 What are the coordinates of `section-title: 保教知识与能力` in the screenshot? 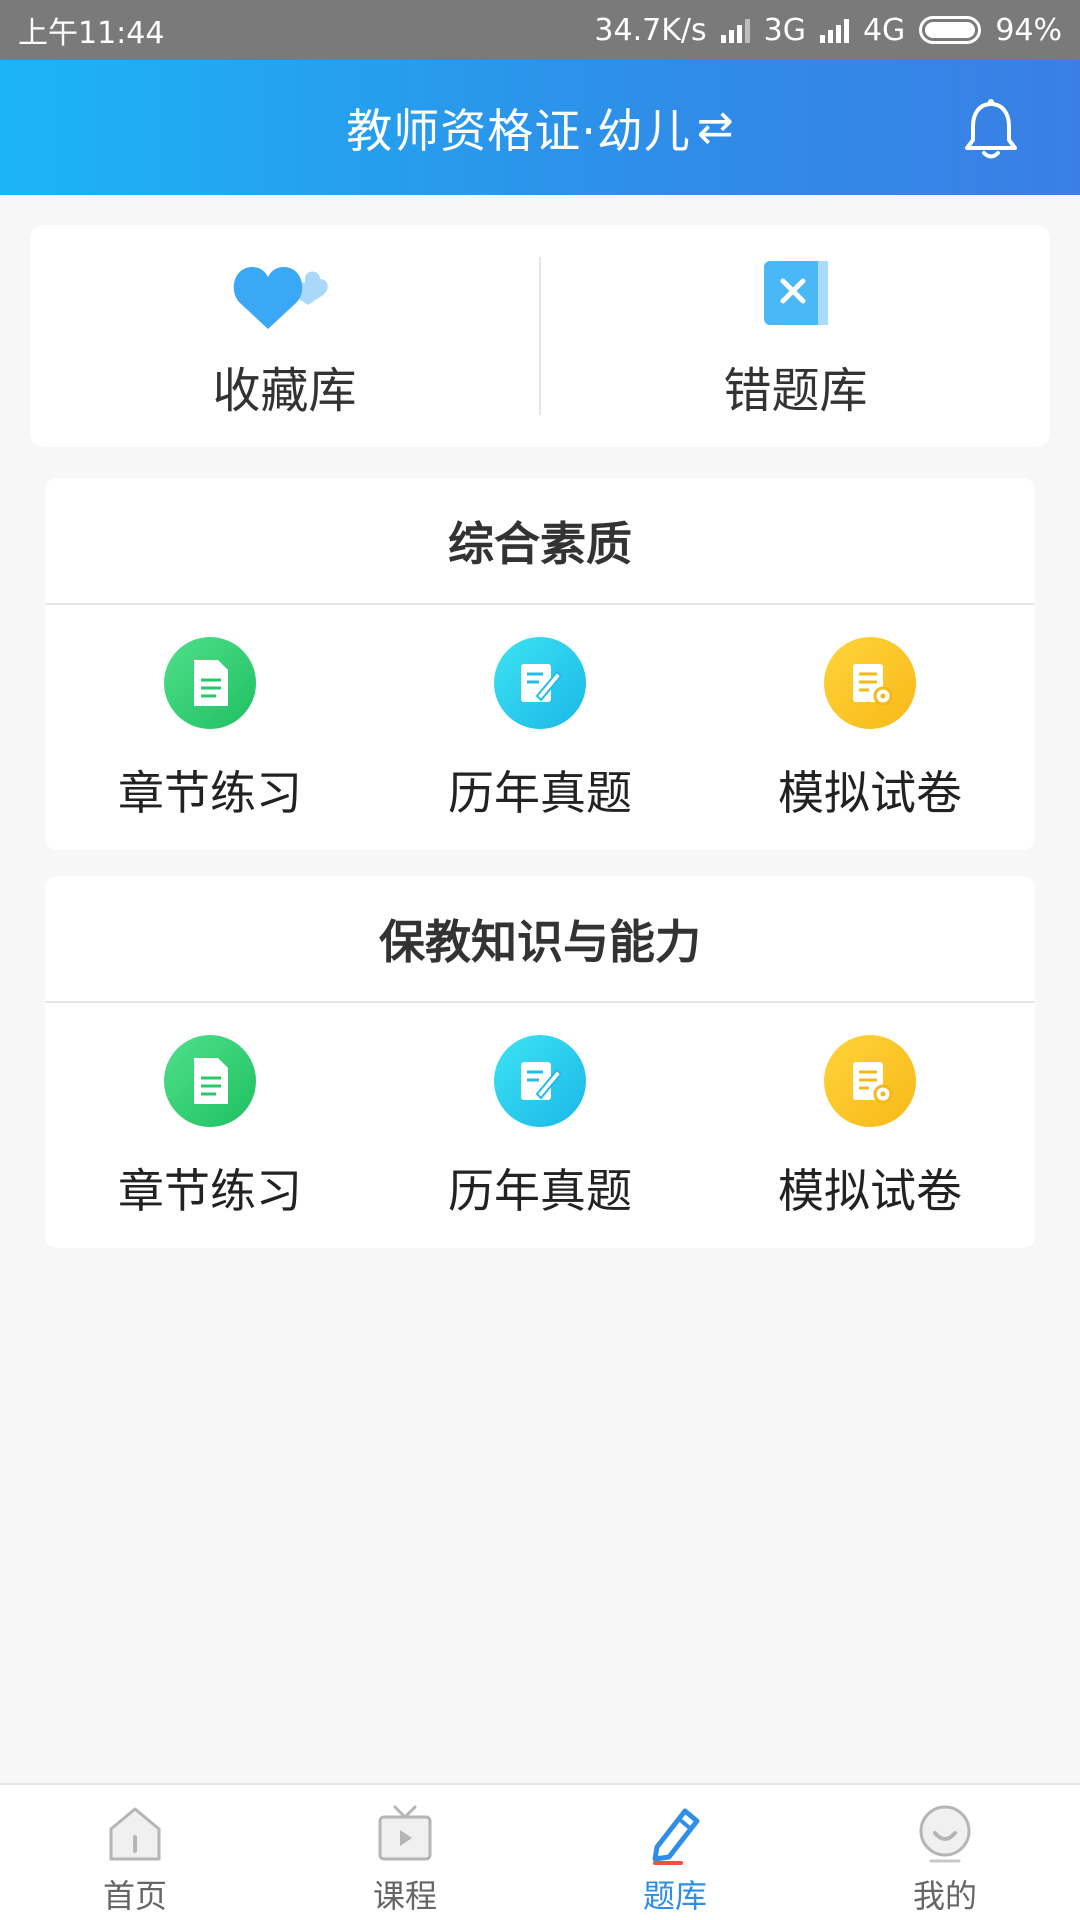 It's located at (540, 939).